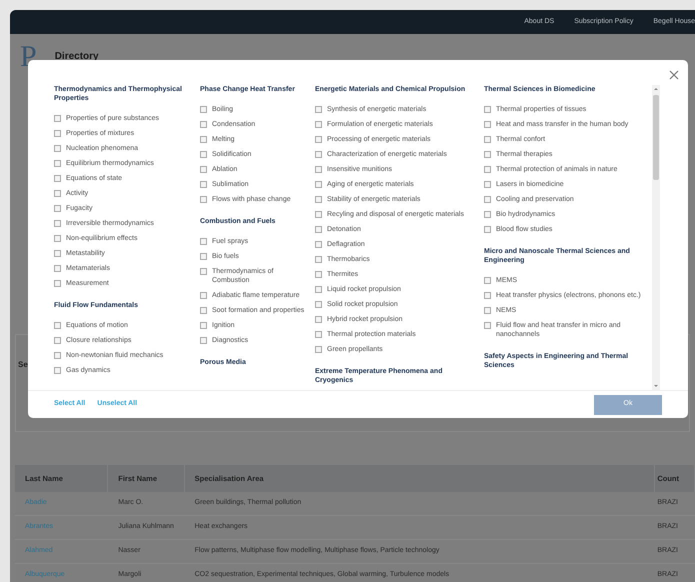  I want to click on section-label: Se, so click(23, 364).